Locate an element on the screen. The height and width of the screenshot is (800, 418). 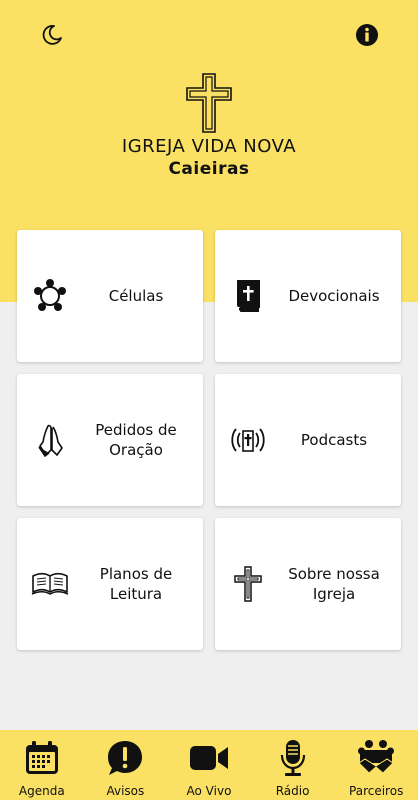
card-planos-leitura: Planos de Leitura is located at coordinates (110, 584).